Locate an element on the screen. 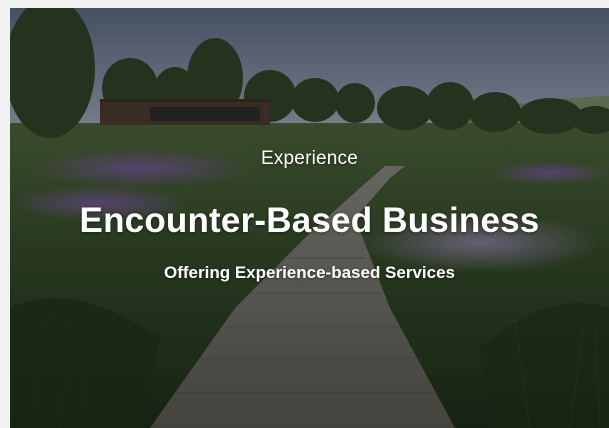  hero-eyebrow-text: Experience is located at coordinates (309, 158).